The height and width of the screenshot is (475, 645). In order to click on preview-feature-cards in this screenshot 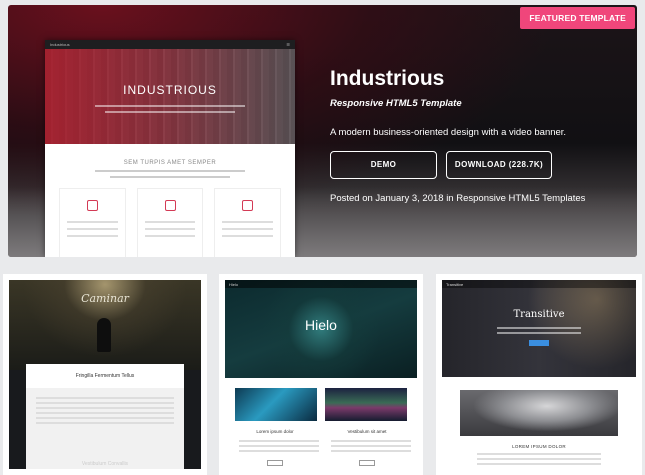, I will do `click(170, 217)`.